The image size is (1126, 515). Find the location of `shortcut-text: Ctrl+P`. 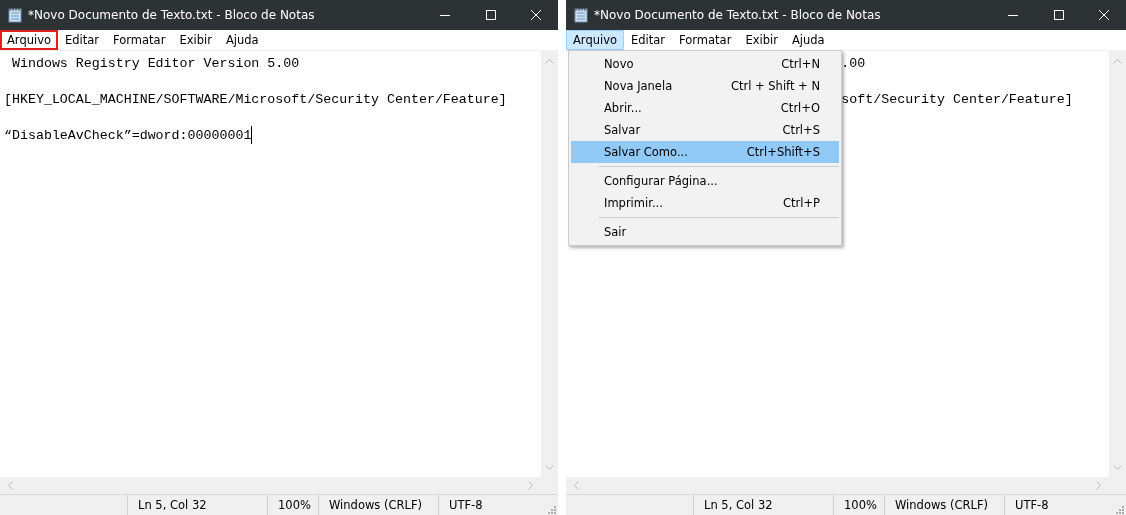

shortcut-text: Ctrl+P is located at coordinates (801, 203).